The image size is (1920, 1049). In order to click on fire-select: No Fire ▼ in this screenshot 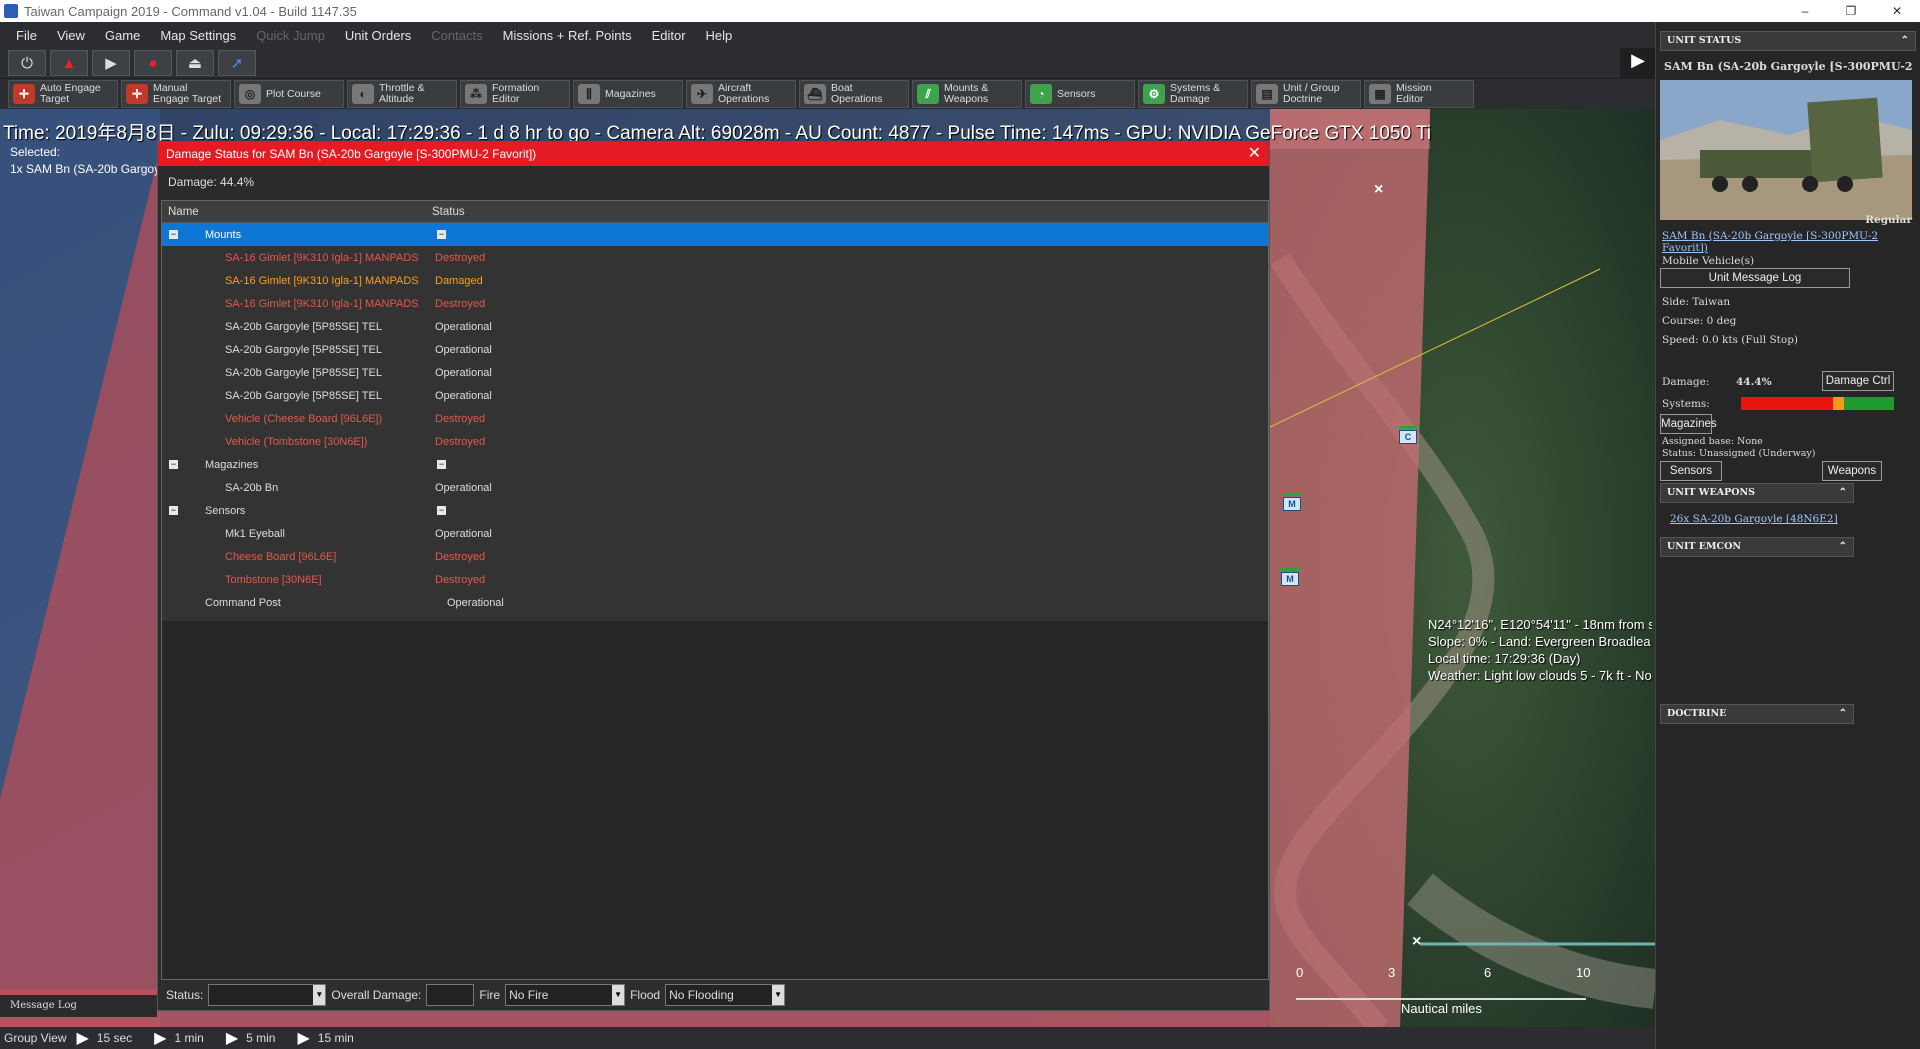, I will do `click(565, 995)`.